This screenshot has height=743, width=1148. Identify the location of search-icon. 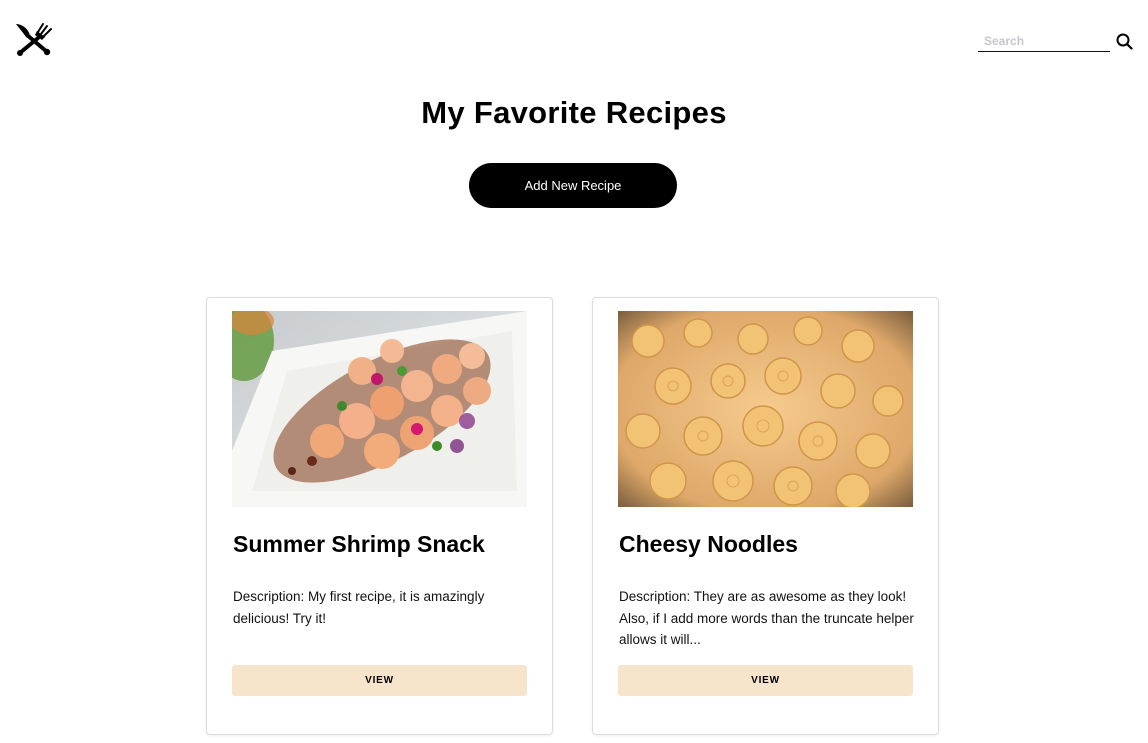
(1124, 41).